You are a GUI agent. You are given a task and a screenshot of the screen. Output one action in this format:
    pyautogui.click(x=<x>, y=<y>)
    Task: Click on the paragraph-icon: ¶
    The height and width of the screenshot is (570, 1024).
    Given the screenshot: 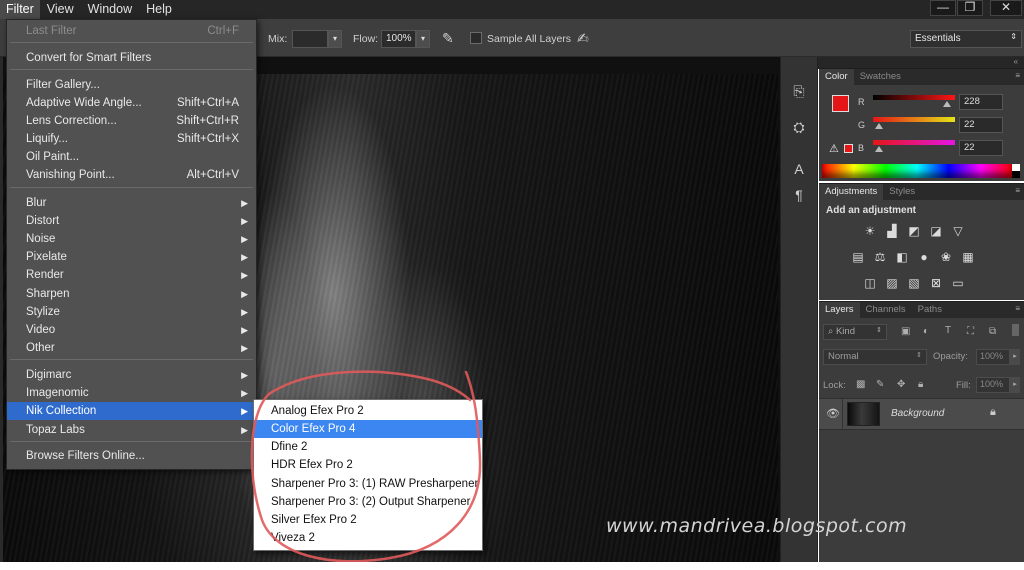 What is the action you would take?
    pyautogui.click(x=799, y=195)
    